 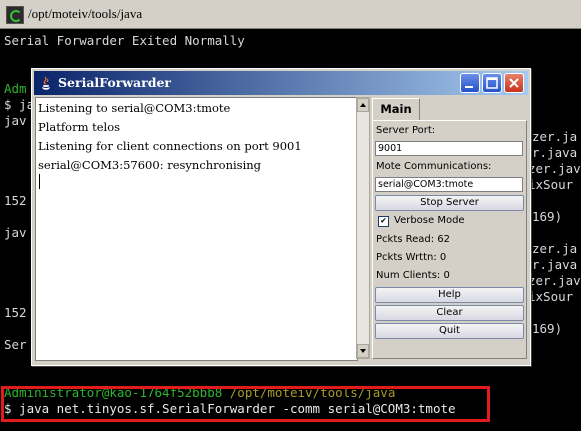 I want to click on terminal-title: /opt/moteiv/tools/java, so click(x=85, y=13).